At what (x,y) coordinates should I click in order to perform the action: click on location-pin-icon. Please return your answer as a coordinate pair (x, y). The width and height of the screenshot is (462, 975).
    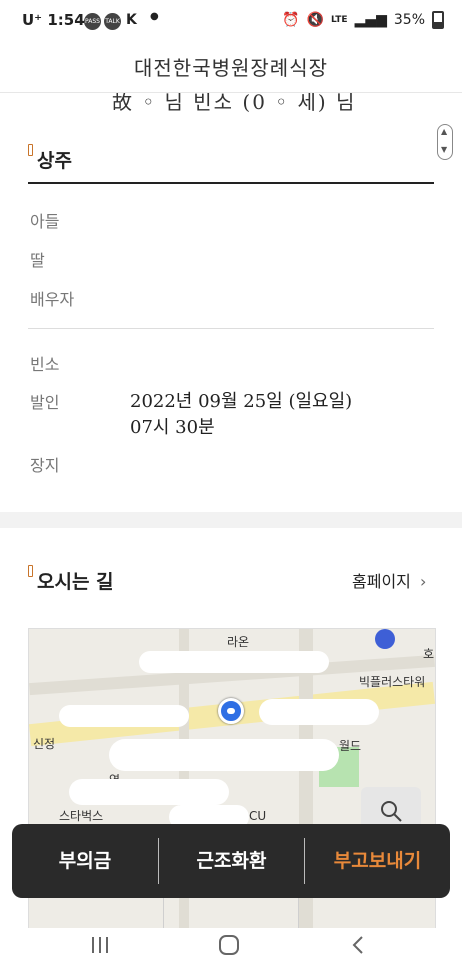
    Looking at the image, I should click on (231, 711).